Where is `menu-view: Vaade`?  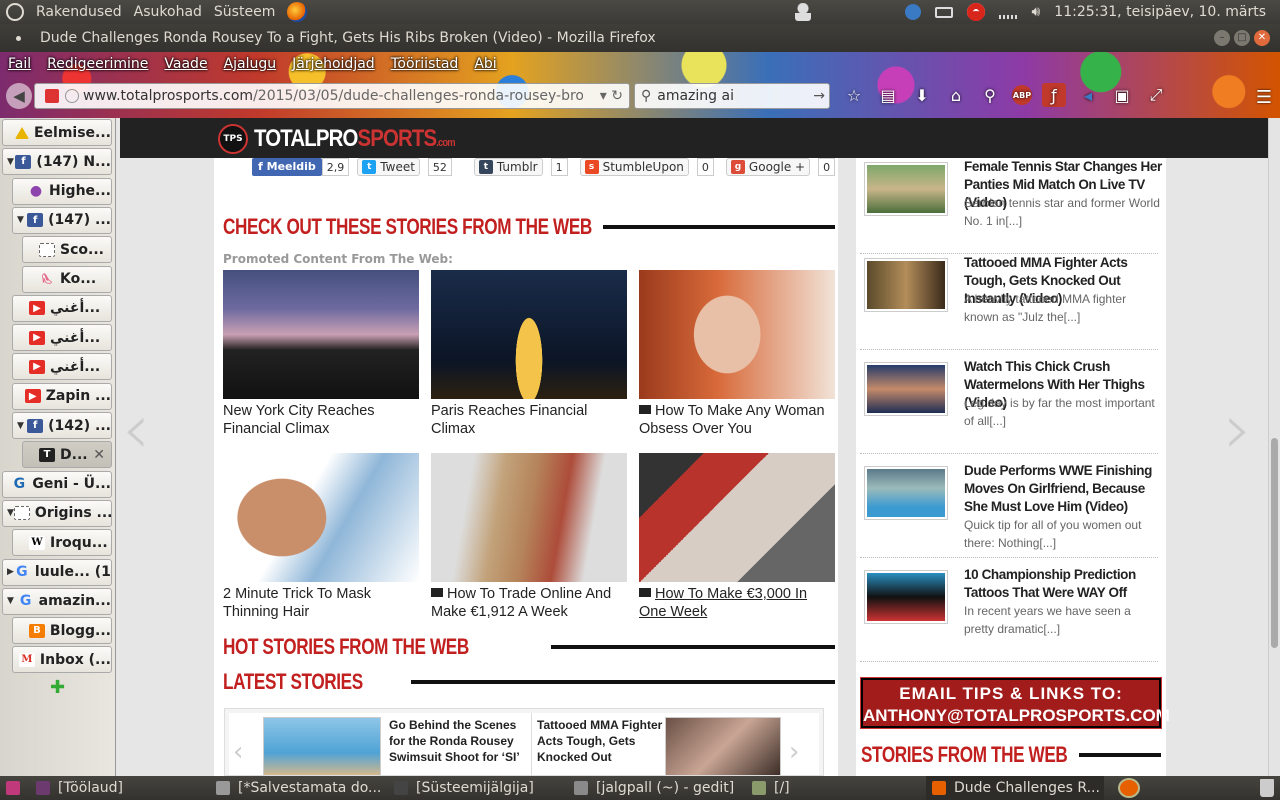 menu-view: Vaade is located at coordinates (185, 64).